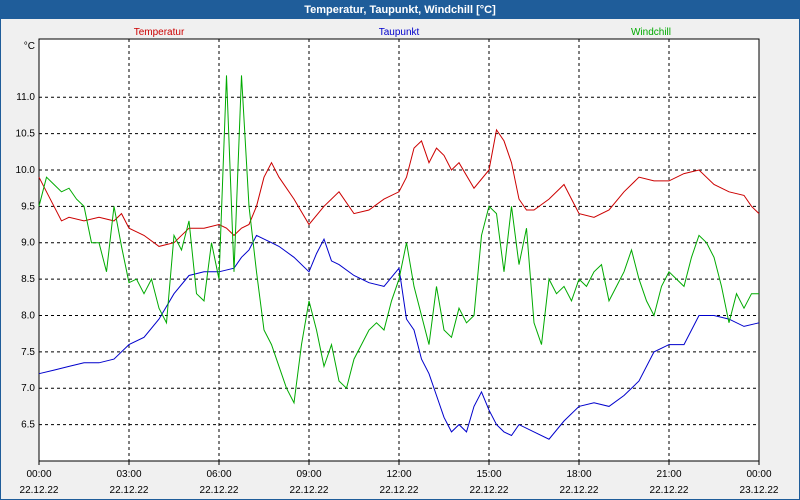  I want to click on y-tick-label: 9.0, so click(28, 243).